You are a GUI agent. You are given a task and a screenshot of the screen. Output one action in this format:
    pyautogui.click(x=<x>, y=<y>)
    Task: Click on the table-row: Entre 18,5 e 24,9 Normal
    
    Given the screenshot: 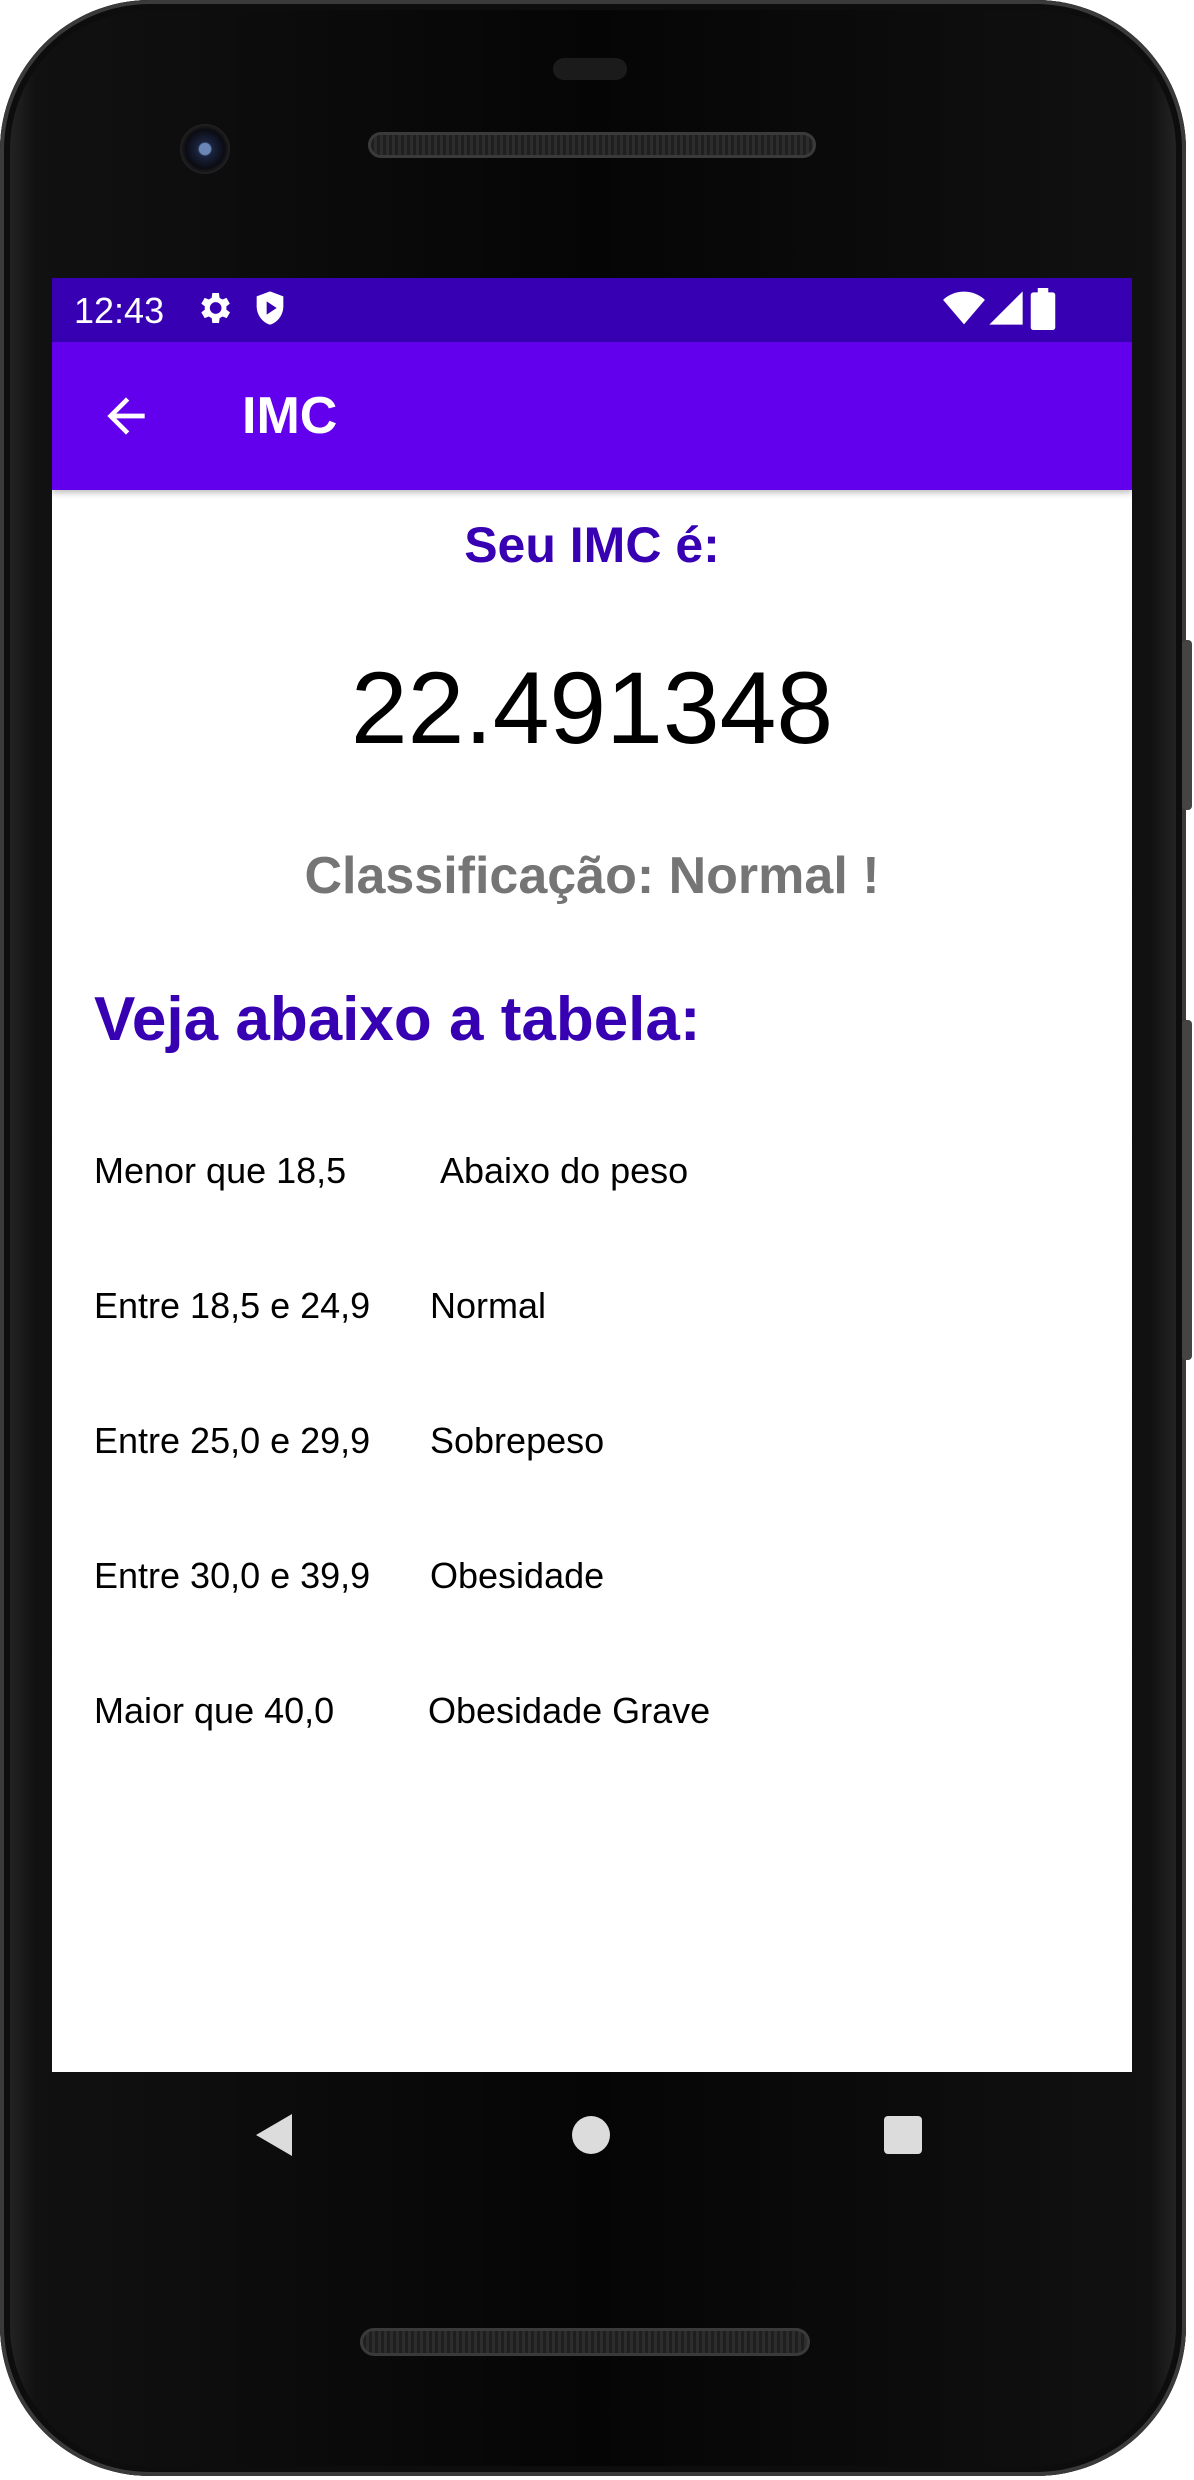 What is the action you would take?
    pyautogui.click(x=592, y=1315)
    